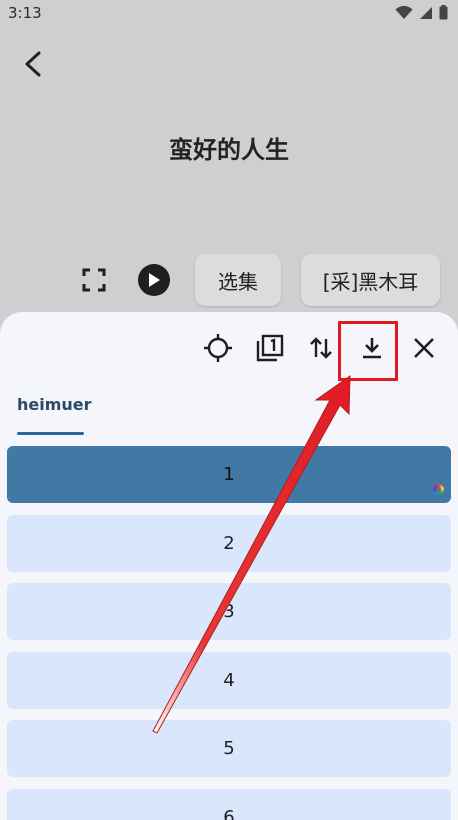 The width and height of the screenshot is (458, 820). I want to click on sort-button, so click(321, 348).